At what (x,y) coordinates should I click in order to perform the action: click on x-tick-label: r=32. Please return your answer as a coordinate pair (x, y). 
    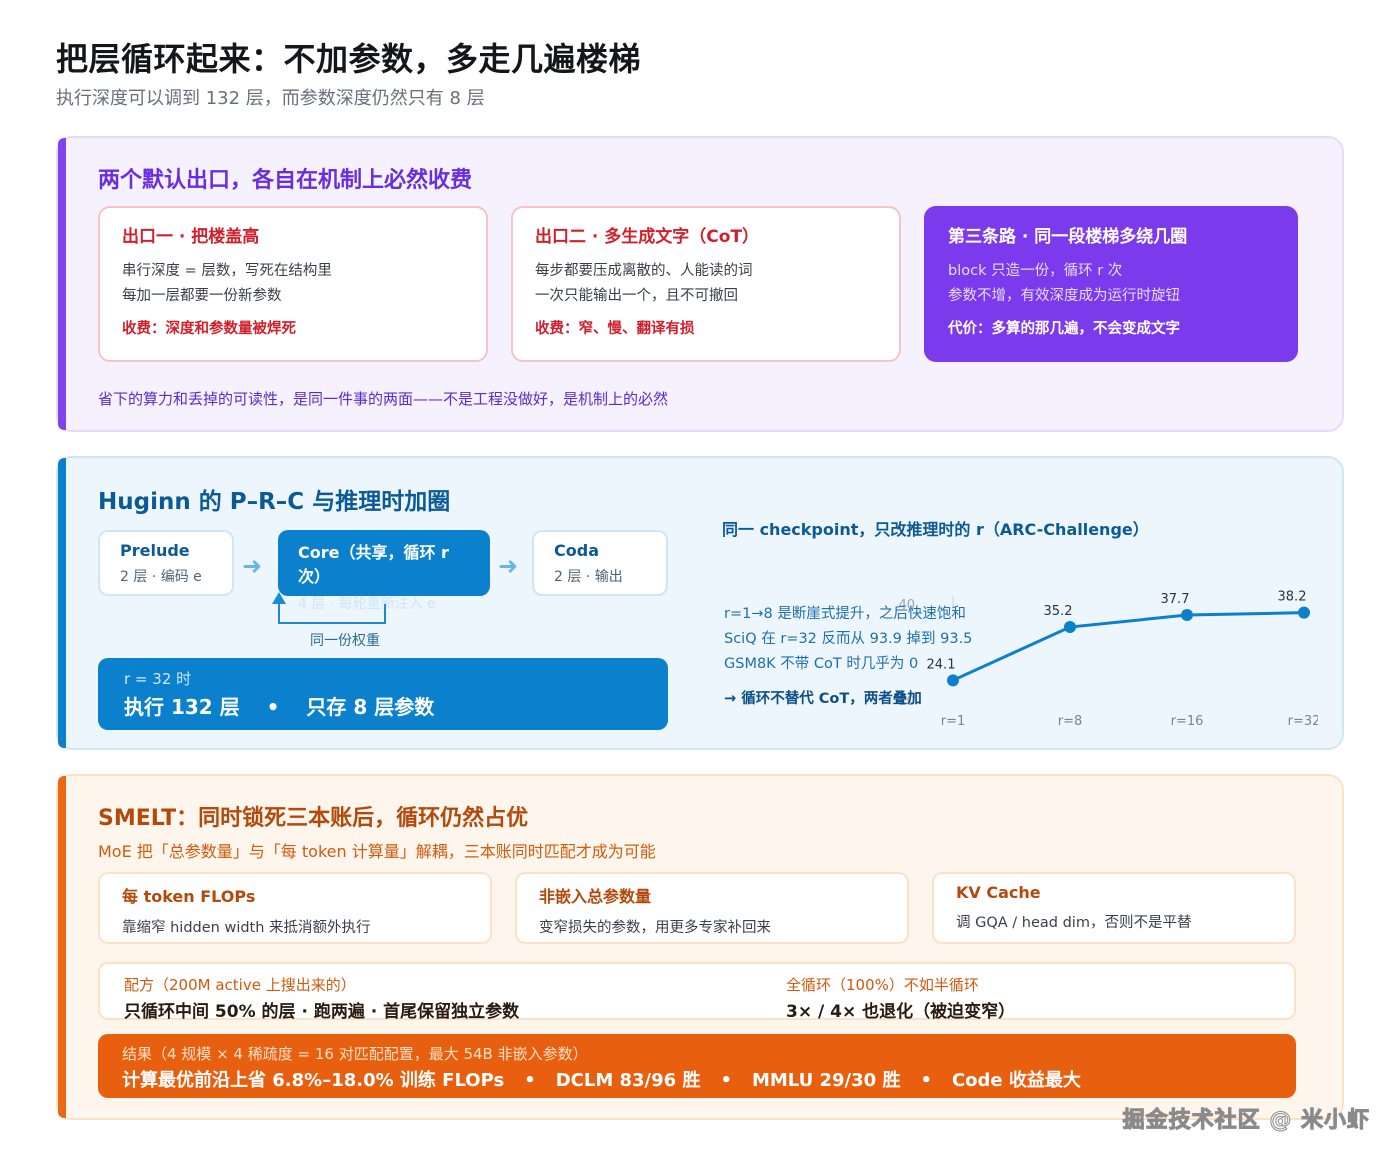
    Looking at the image, I should click on (1303, 721).